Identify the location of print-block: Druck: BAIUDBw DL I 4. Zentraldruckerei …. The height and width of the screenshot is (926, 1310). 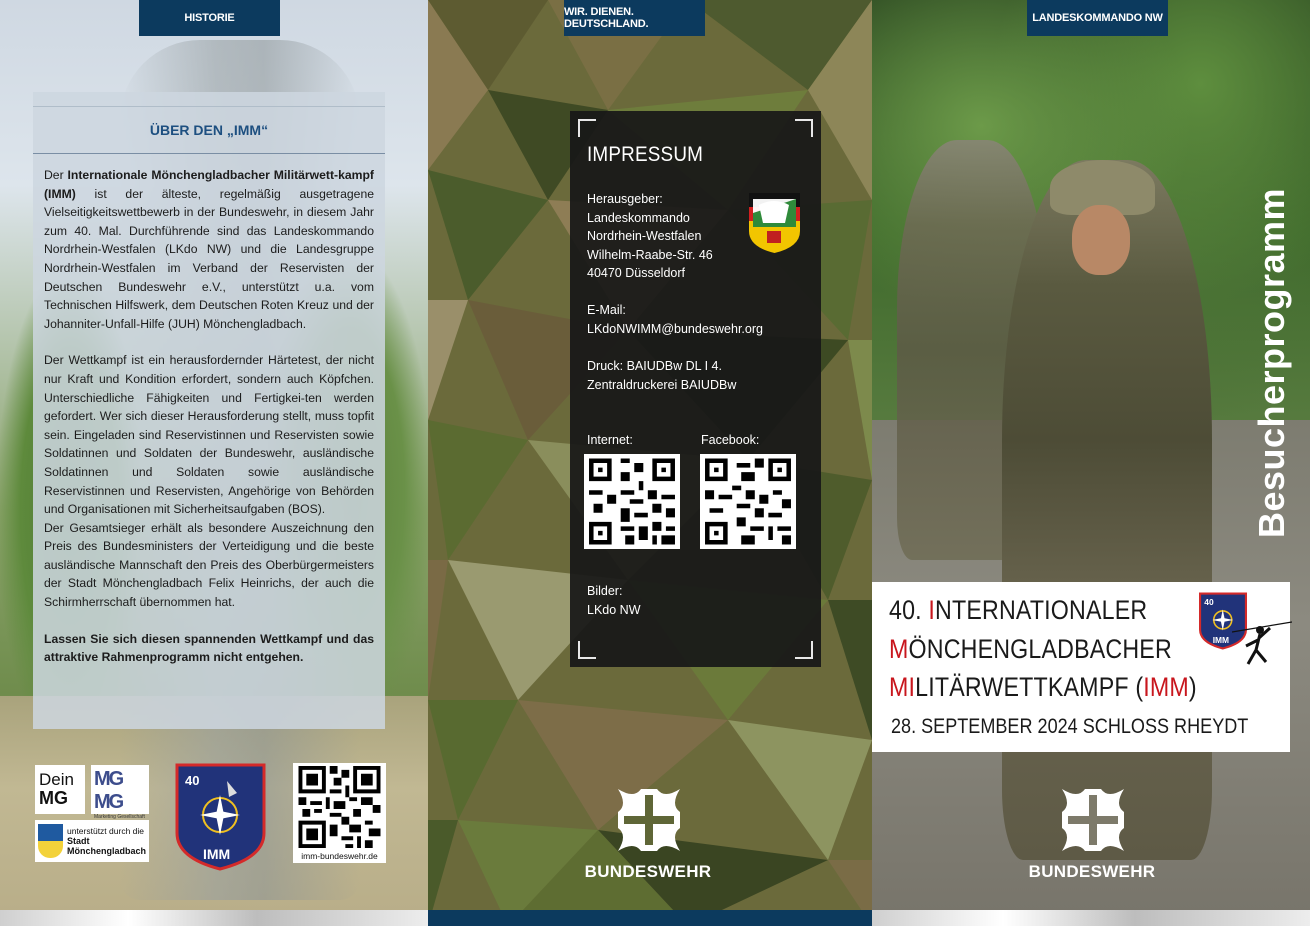
(661, 375).